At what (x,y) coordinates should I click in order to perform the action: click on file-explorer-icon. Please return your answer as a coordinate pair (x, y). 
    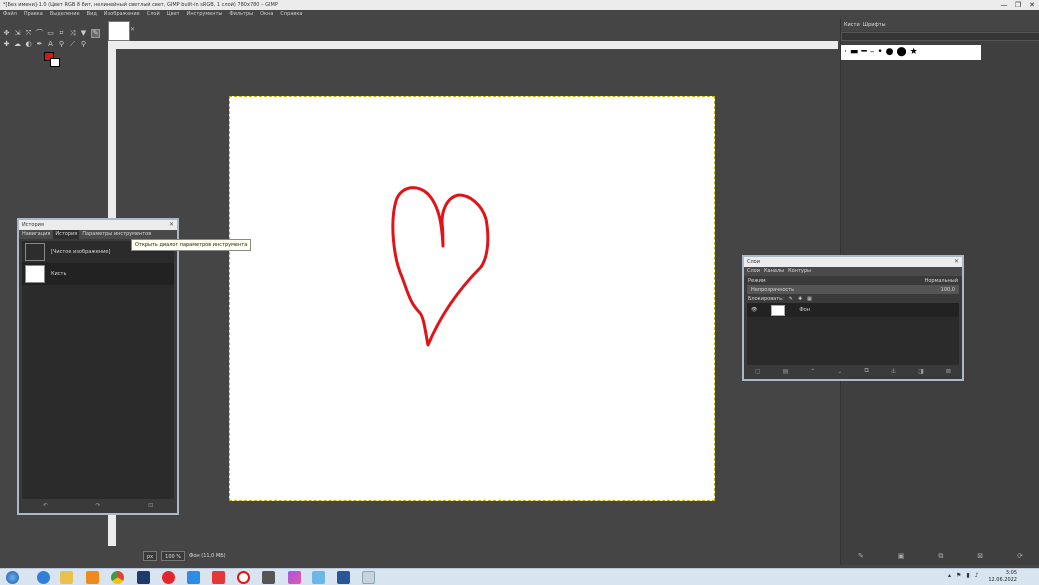
    Looking at the image, I should click on (66, 577).